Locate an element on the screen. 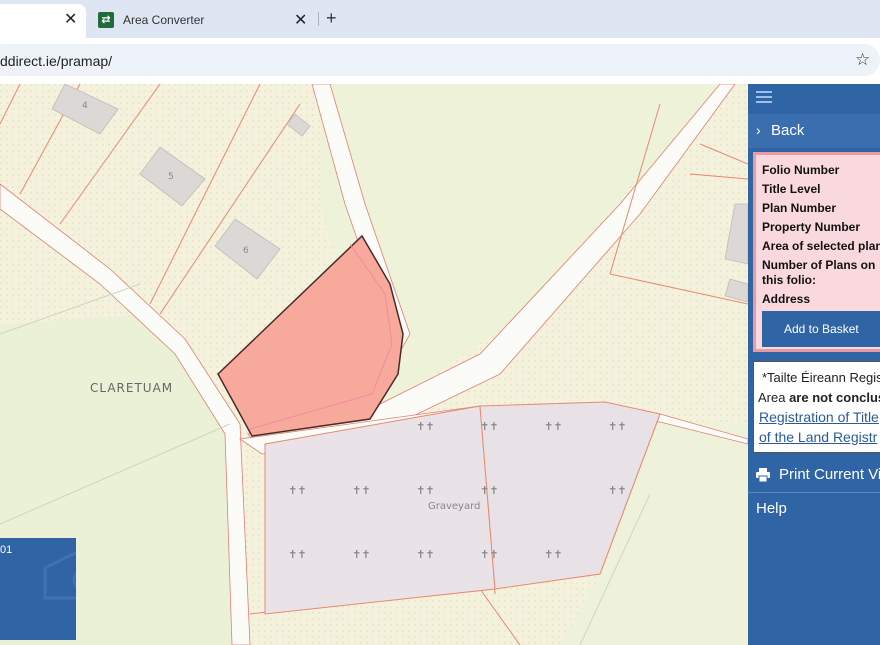 The height and width of the screenshot is (645, 880). back-button: › Back is located at coordinates (814, 131).